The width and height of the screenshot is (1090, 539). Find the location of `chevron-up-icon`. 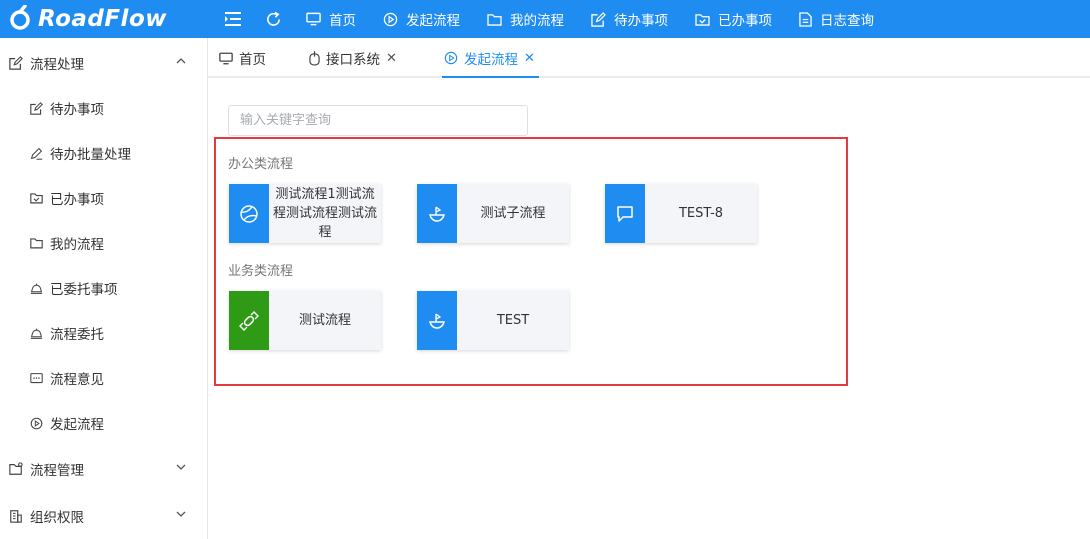

chevron-up-icon is located at coordinates (181, 61).